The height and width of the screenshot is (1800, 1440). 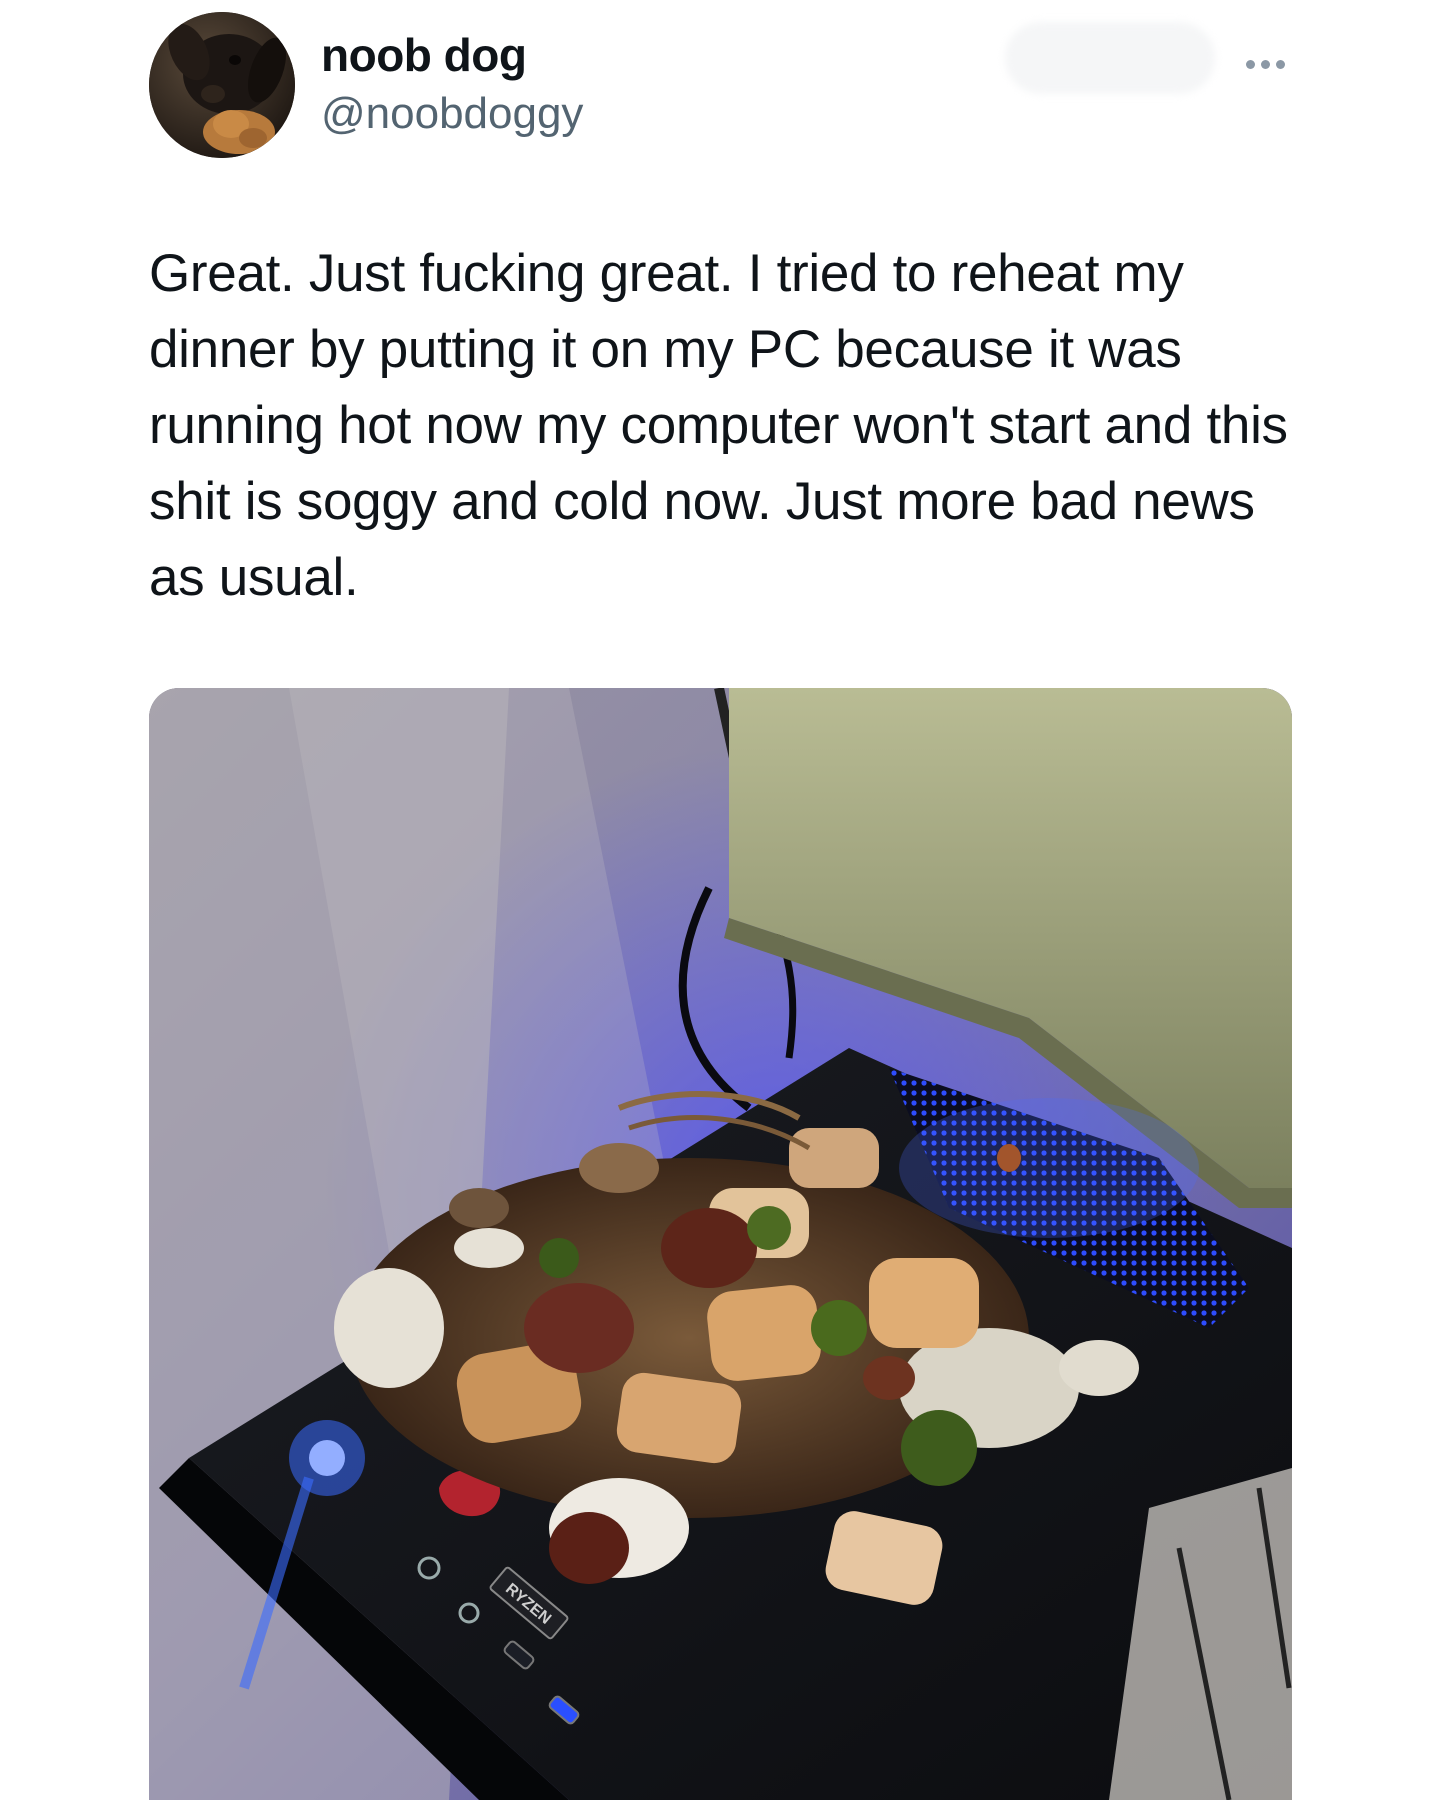 I want to click on avatar, so click(x=222, y=85).